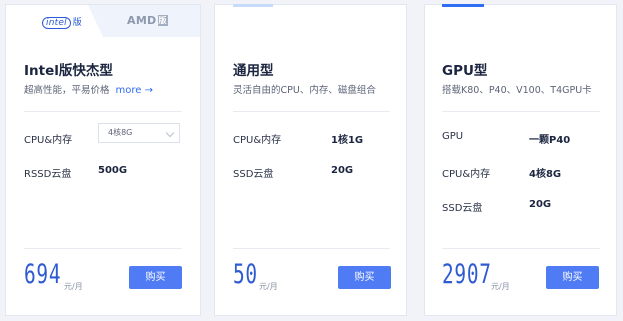  I want to click on cpu-memory-select: 4核8G, so click(139, 133).